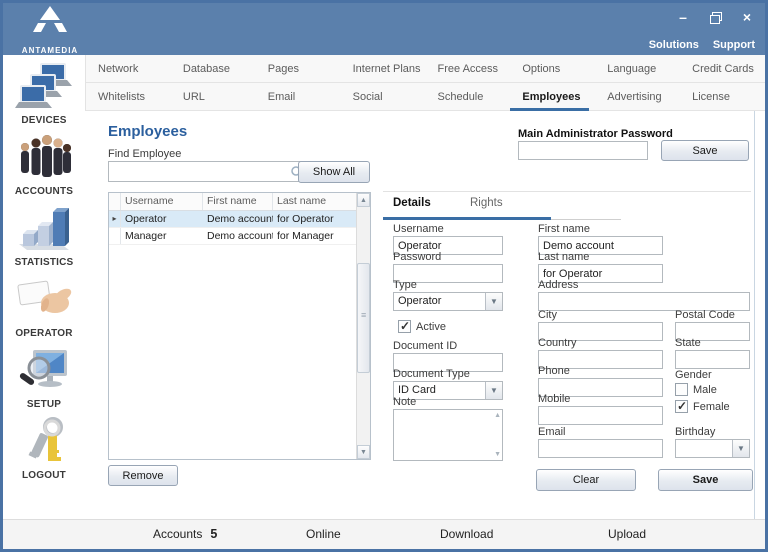  I want to click on document-type-select-value: ID Card, so click(417, 390).